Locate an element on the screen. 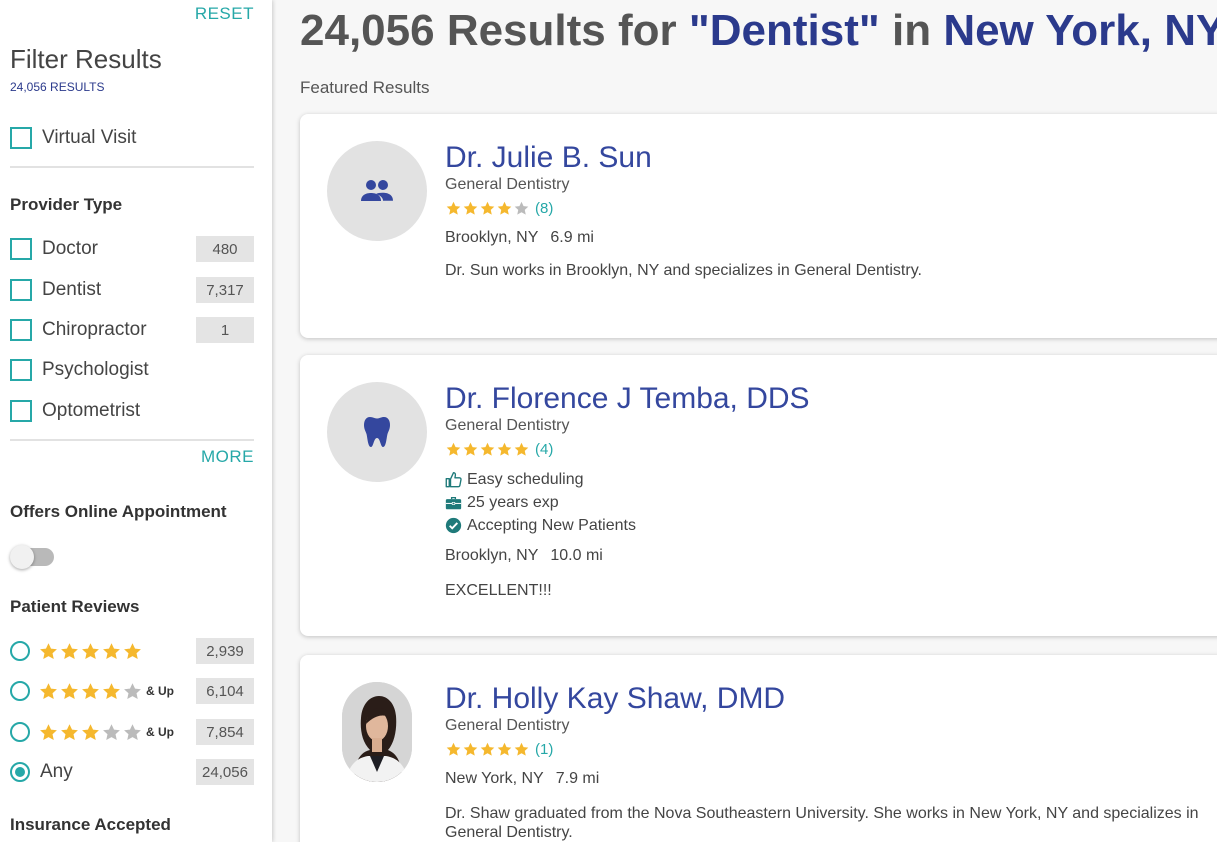  virtual-visit-checkbox is located at coordinates (21, 138).